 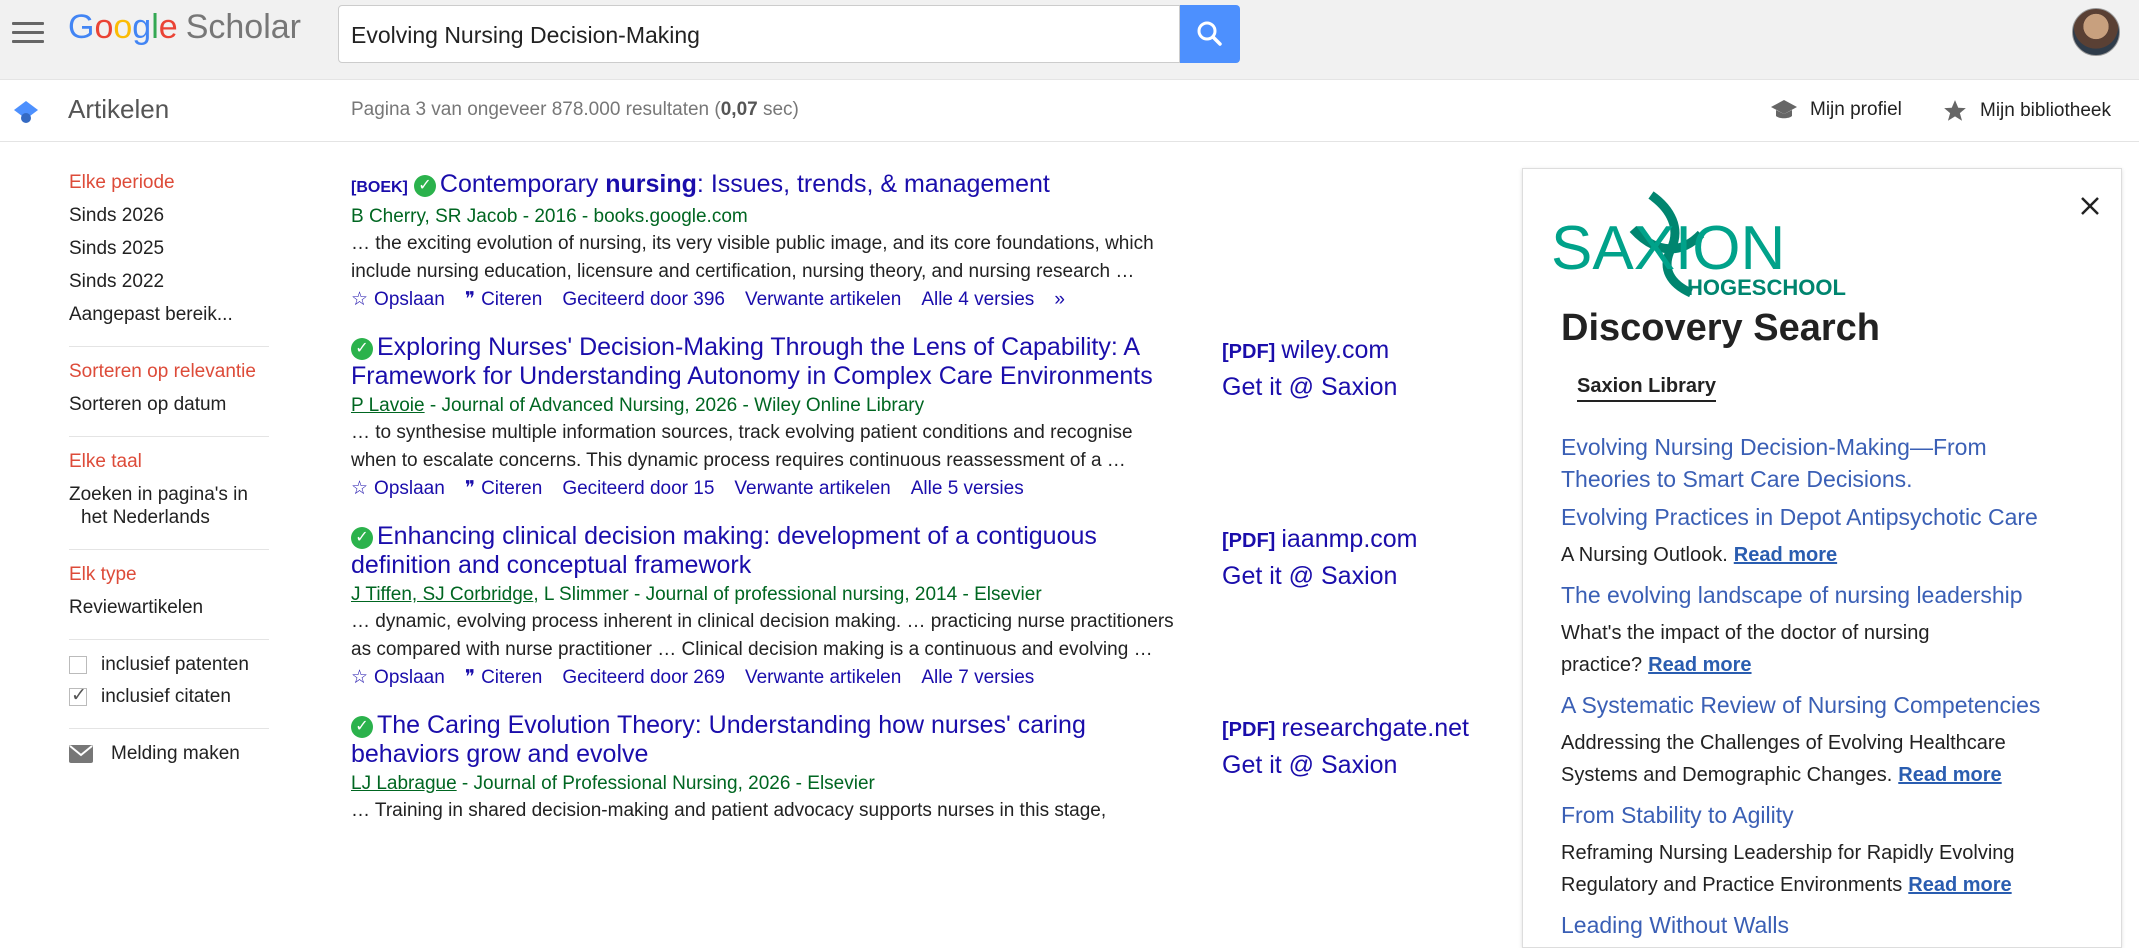 I want to click on discovery-link: Leading Without Walls, so click(x=1831, y=925).